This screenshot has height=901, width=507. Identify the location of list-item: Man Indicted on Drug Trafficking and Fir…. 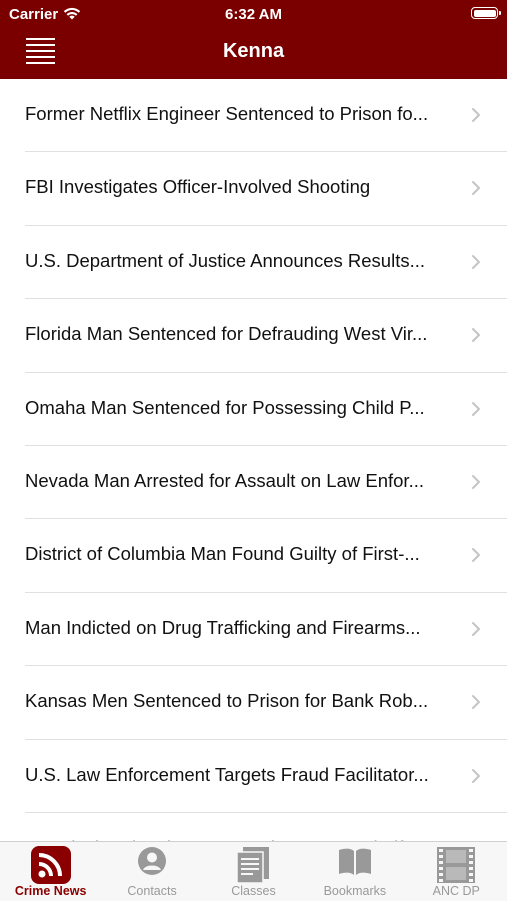
(253, 629).